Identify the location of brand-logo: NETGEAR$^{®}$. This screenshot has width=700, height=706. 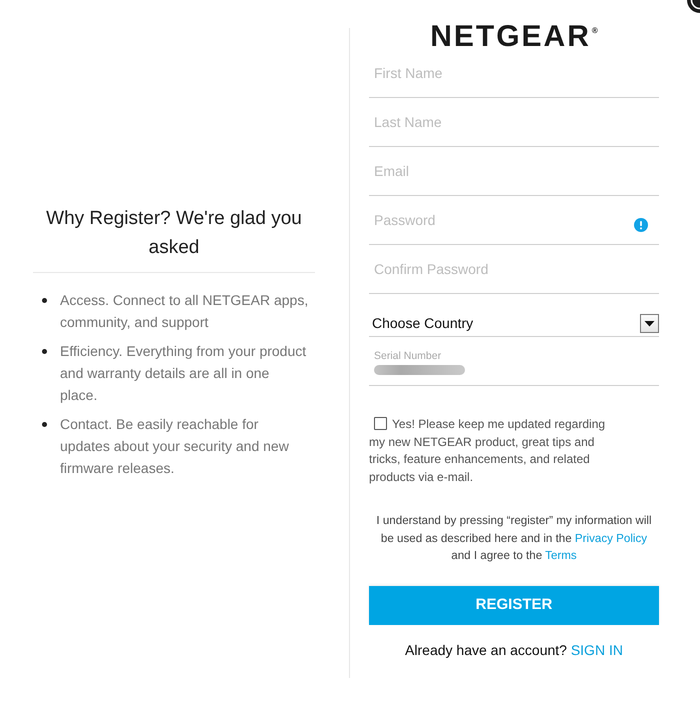
(514, 37).